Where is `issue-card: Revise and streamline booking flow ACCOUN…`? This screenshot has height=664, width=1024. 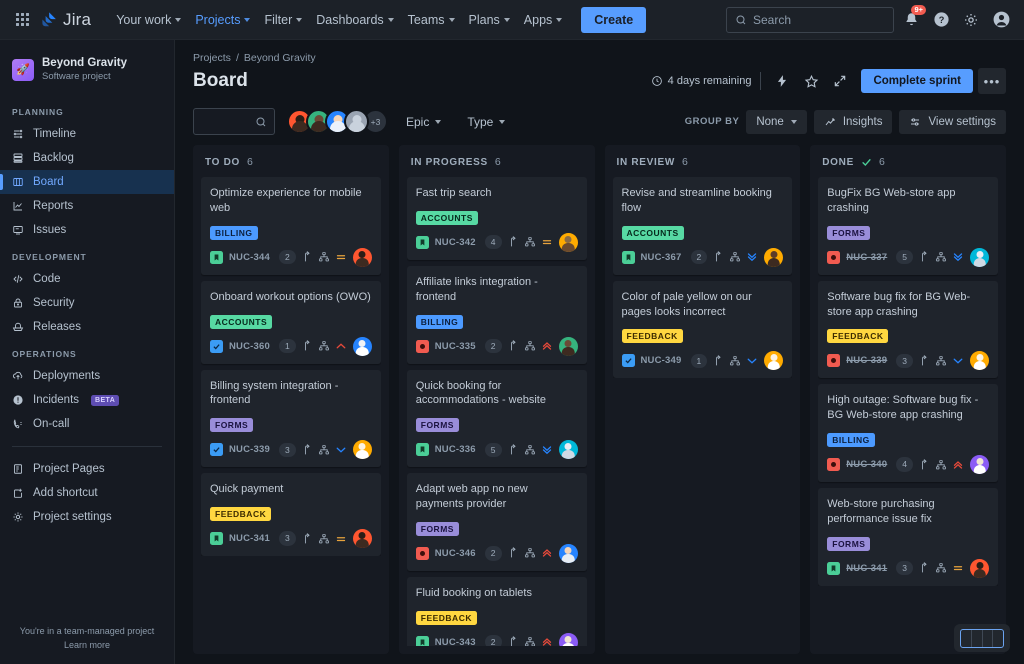 issue-card: Revise and streamline booking flow ACCOUN… is located at coordinates (702, 226).